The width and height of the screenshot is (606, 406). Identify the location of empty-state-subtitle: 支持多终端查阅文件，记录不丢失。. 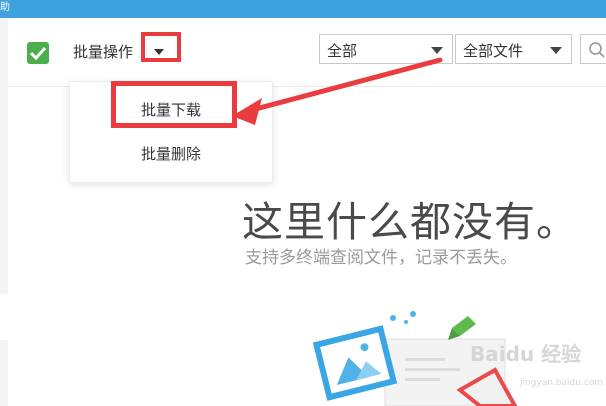
(381, 258).